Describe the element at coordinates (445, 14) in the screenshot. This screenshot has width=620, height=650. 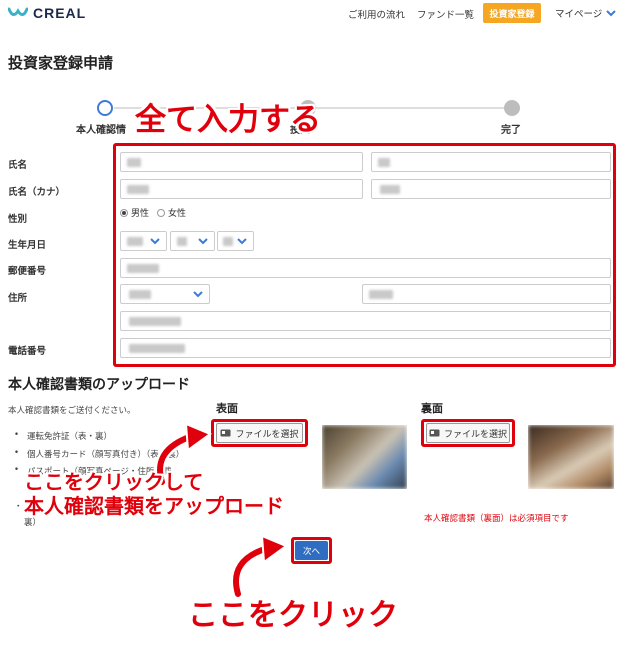
I see `nav-fund-list: ファンド一覧` at that location.